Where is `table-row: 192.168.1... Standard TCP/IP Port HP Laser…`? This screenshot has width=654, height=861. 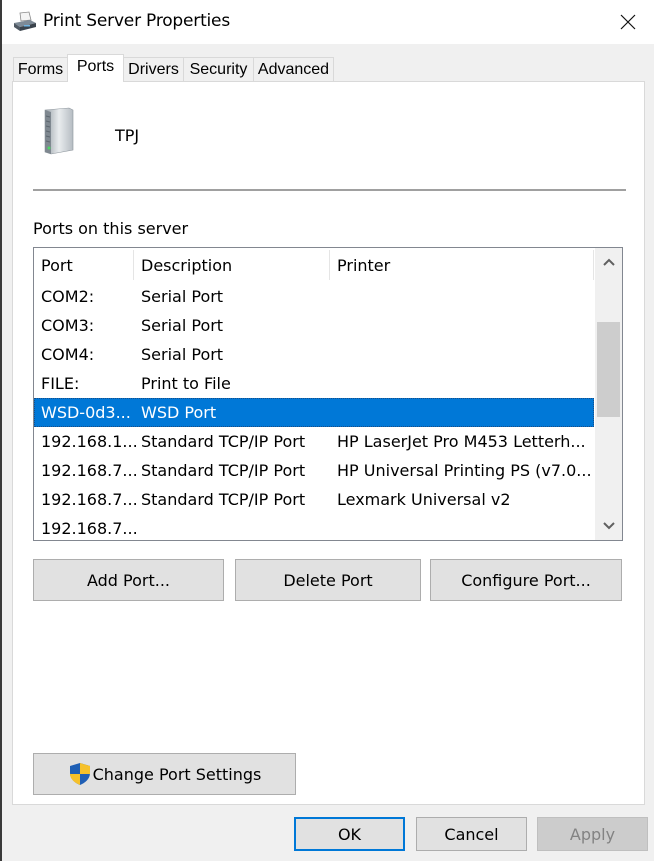 table-row: 192.168.1... Standard TCP/IP Port HP Laser… is located at coordinates (314, 441).